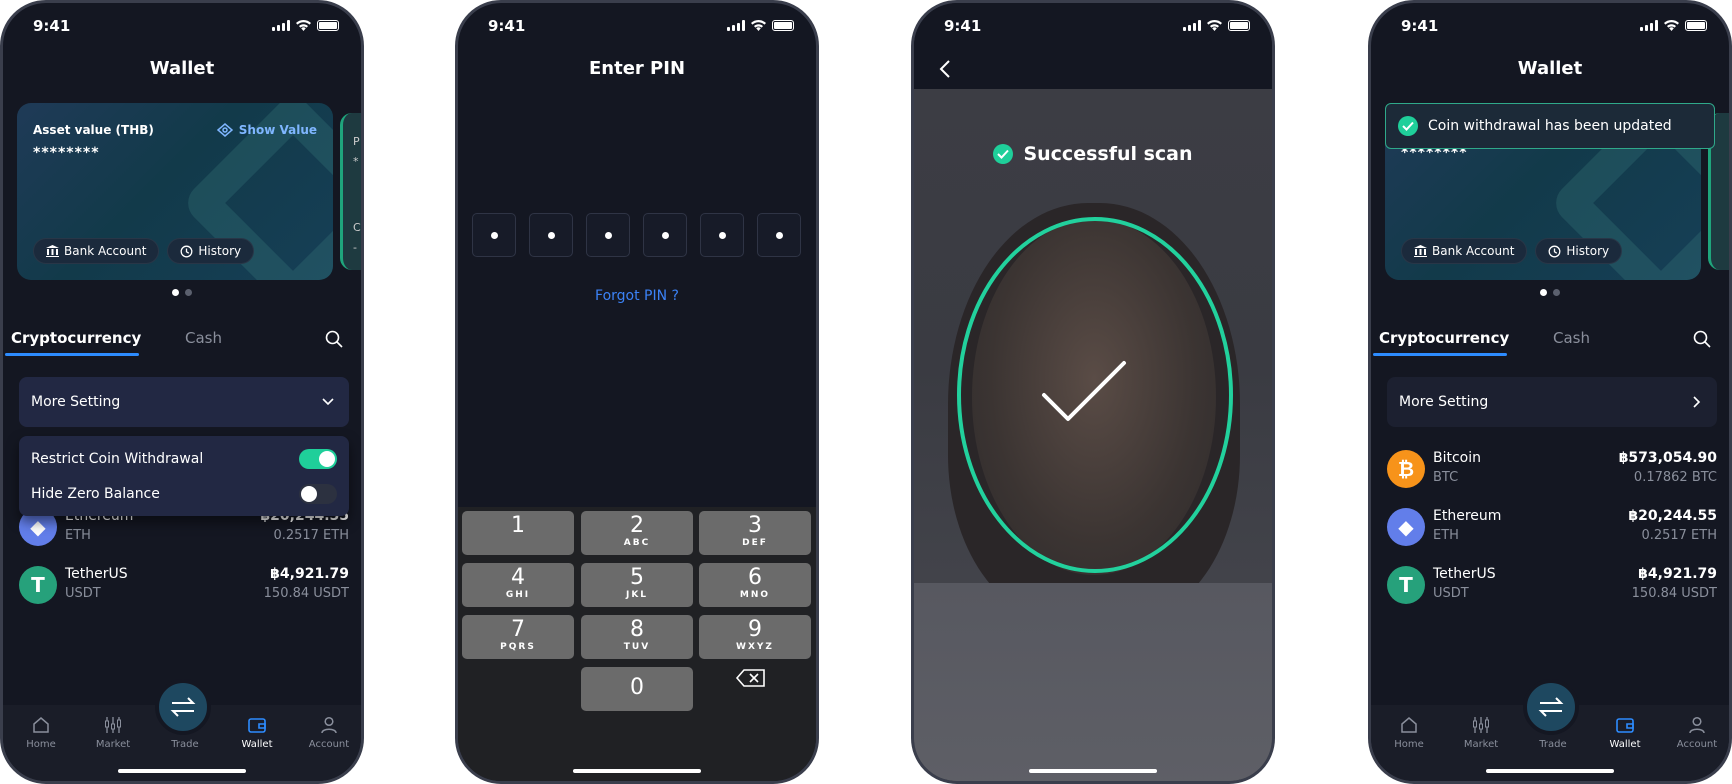 Image resolution: width=1732 pixels, height=784 pixels. Describe the element at coordinates (41, 725) in the screenshot. I see `home-icon` at that location.